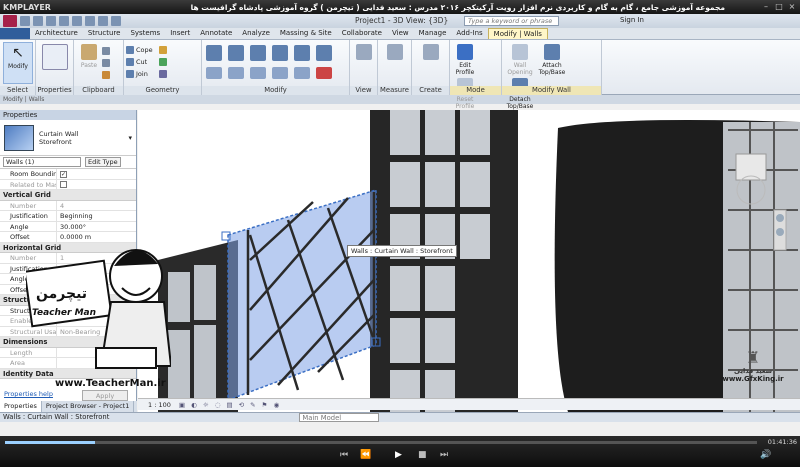  I want to click on angle-input: 30.000°, so click(96, 226).